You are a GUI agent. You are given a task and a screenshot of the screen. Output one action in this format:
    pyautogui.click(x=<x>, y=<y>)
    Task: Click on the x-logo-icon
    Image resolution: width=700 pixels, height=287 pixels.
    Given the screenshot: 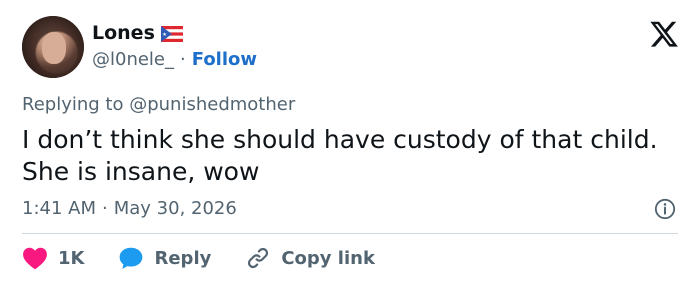 What is the action you would take?
    pyautogui.click(x=664, y=34)
    